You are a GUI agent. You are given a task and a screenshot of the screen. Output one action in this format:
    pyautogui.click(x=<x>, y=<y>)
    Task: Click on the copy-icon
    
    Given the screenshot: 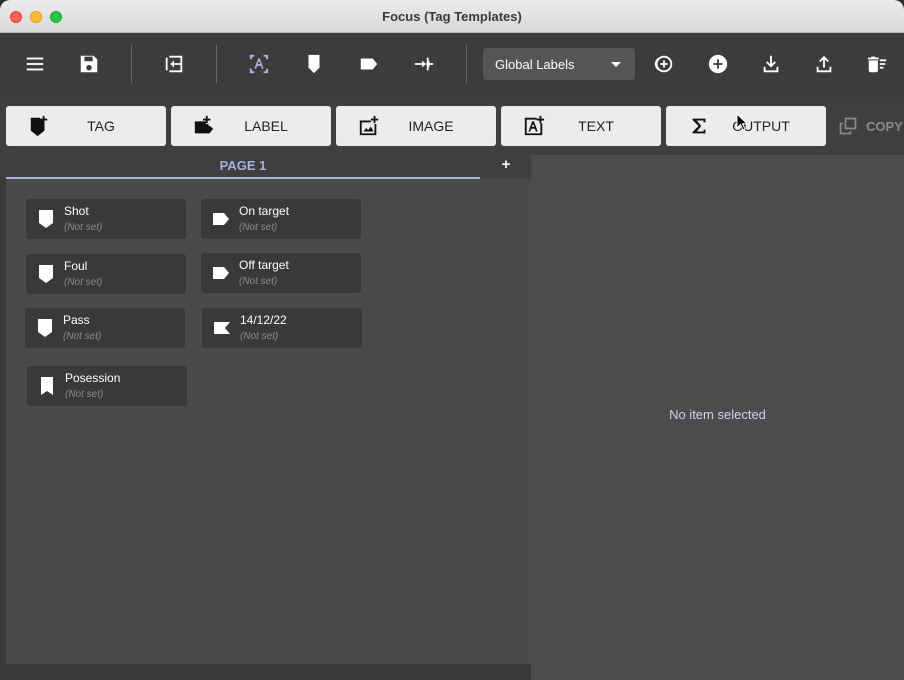 What is the action you would take?
    pyautogui.click(x=848, y=126)
    